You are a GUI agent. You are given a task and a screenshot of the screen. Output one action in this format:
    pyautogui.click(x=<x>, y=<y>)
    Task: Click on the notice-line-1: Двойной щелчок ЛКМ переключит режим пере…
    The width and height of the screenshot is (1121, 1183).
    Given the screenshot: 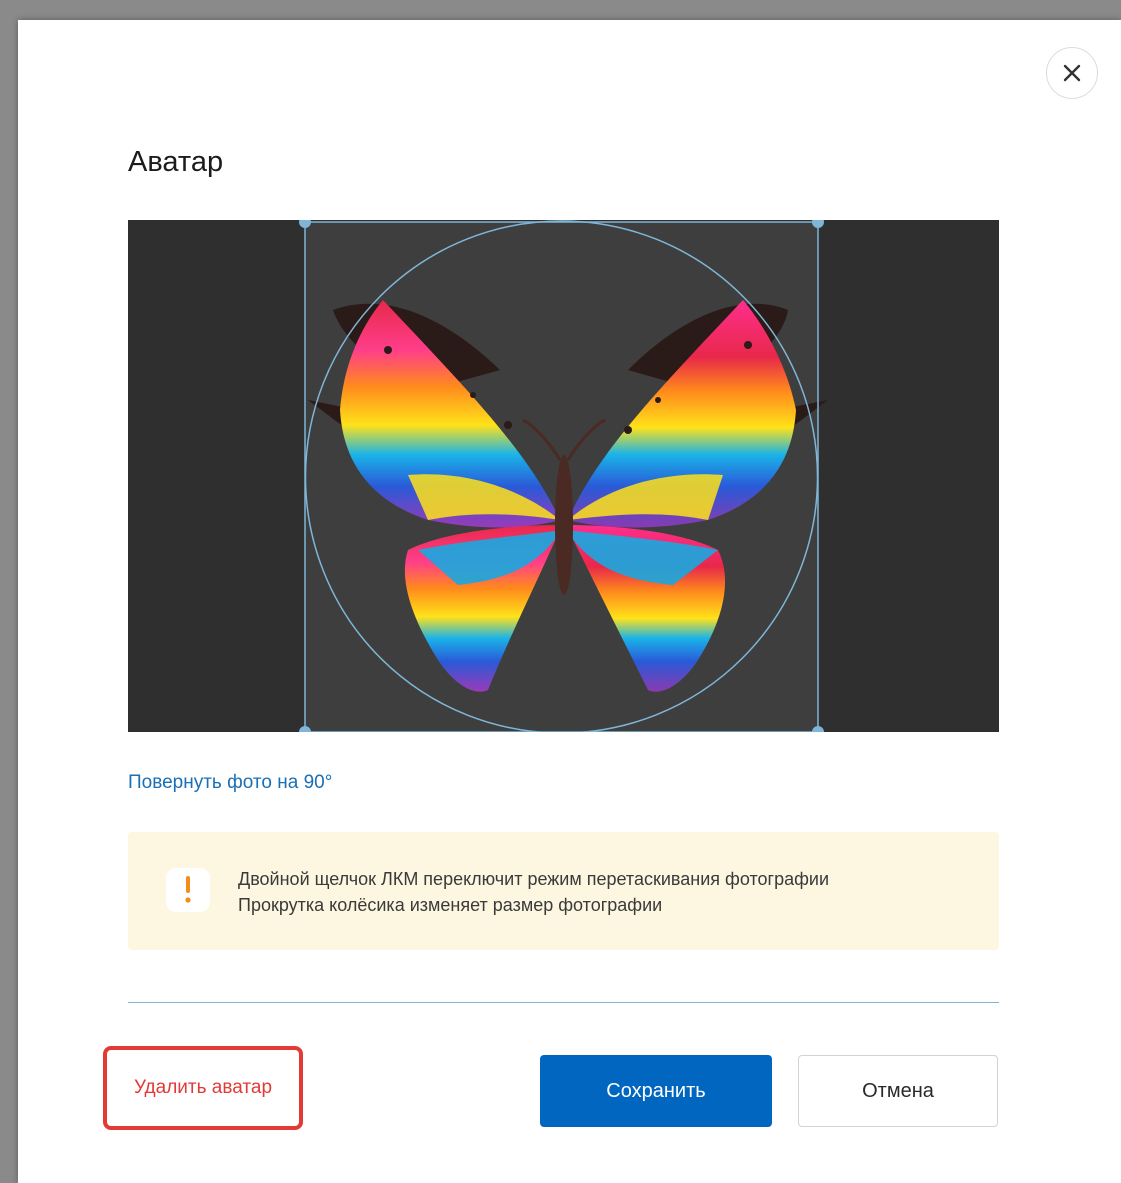 What is the action you would take?
    pyautogui.click(x=534, y=879)
    